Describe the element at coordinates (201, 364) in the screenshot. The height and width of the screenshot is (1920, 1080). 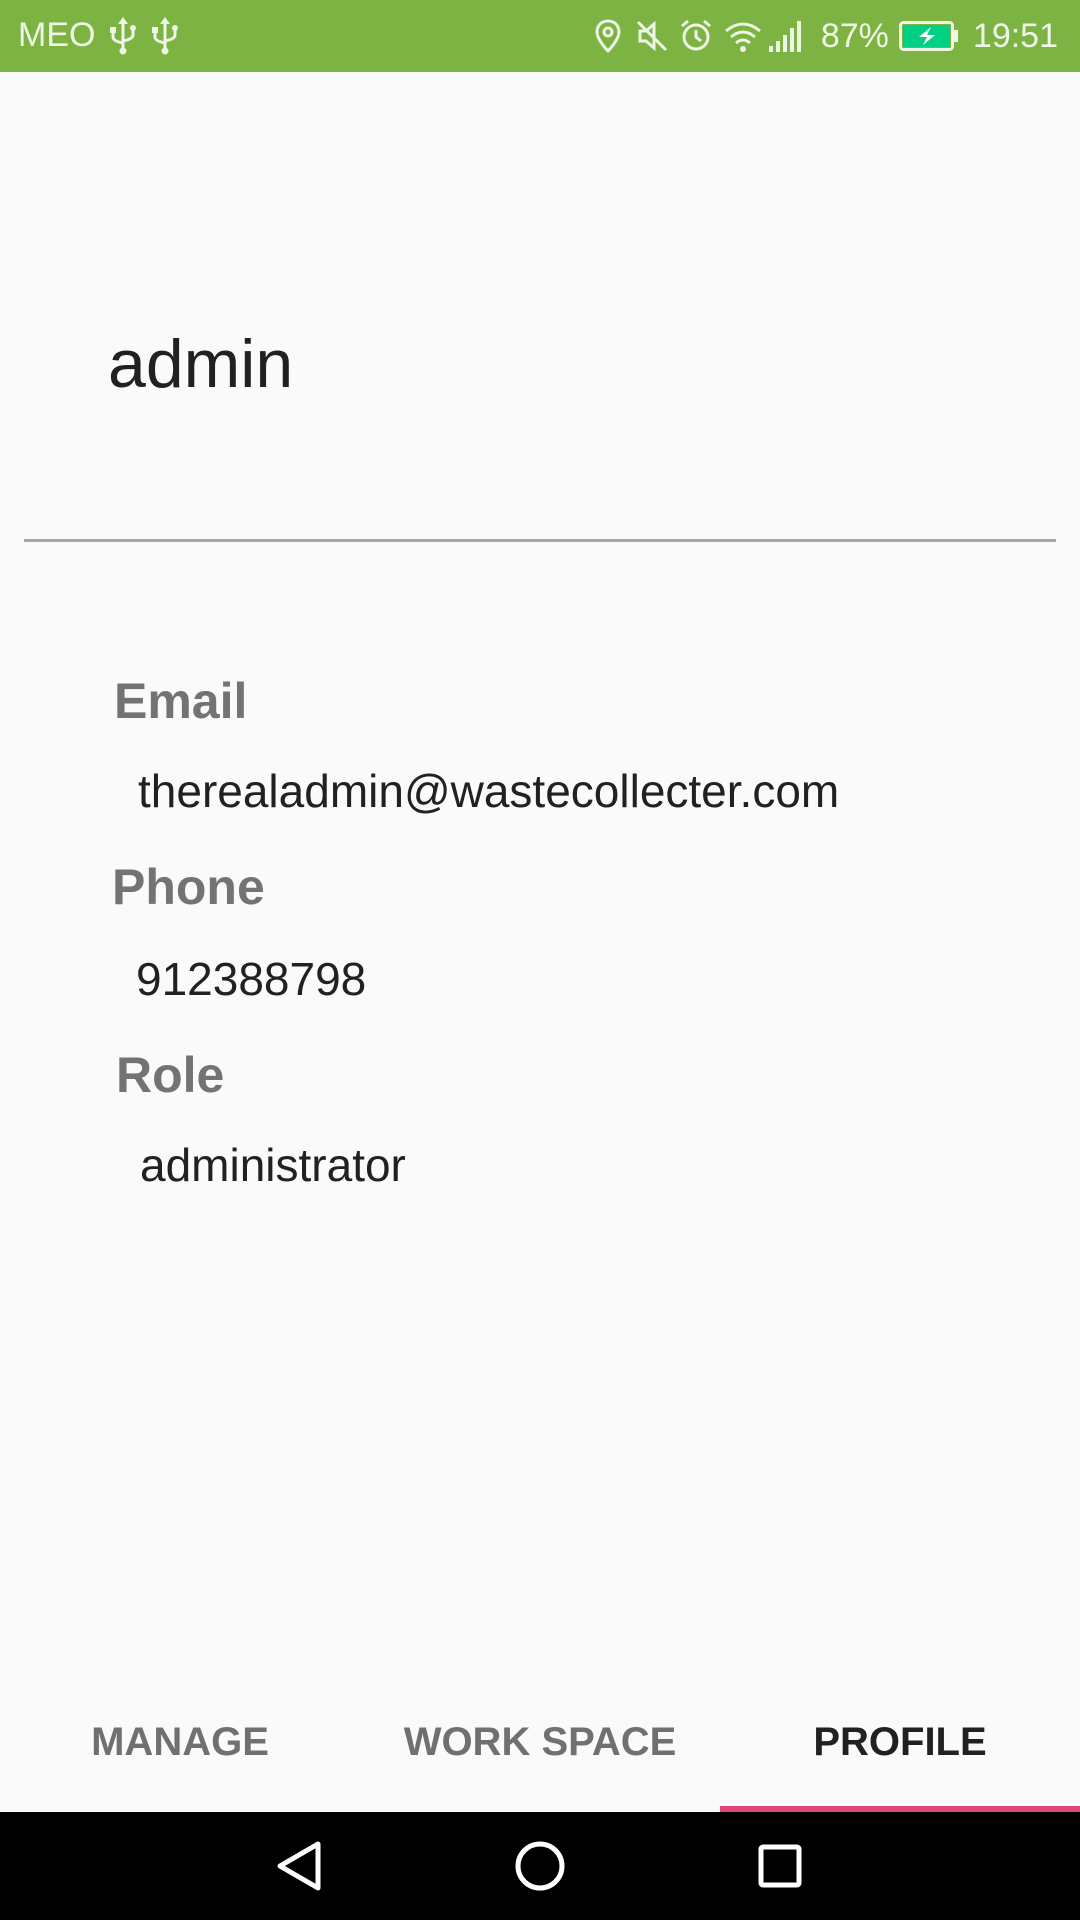
I see `profile-username: admin` at that location.